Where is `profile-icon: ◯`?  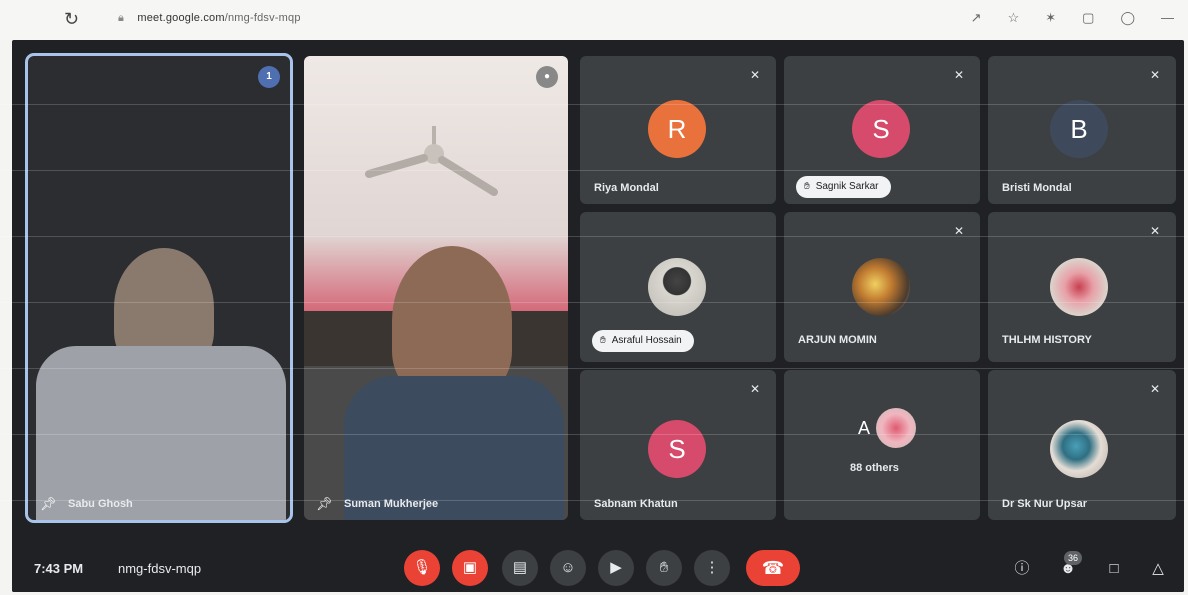 profile-icon: ◯ is located at coordinates (1127, 18).